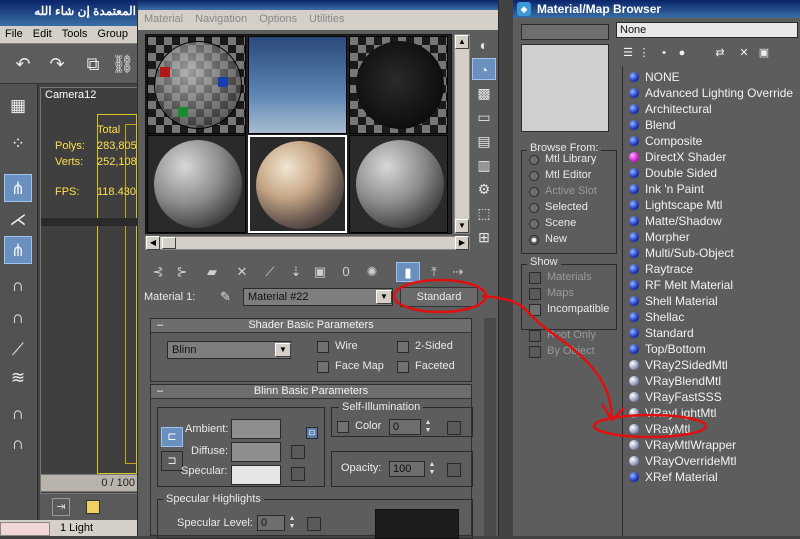 This screenshot has width=800, height=539. I want to click on mirror-icon: ⟋, so click(18, 350).